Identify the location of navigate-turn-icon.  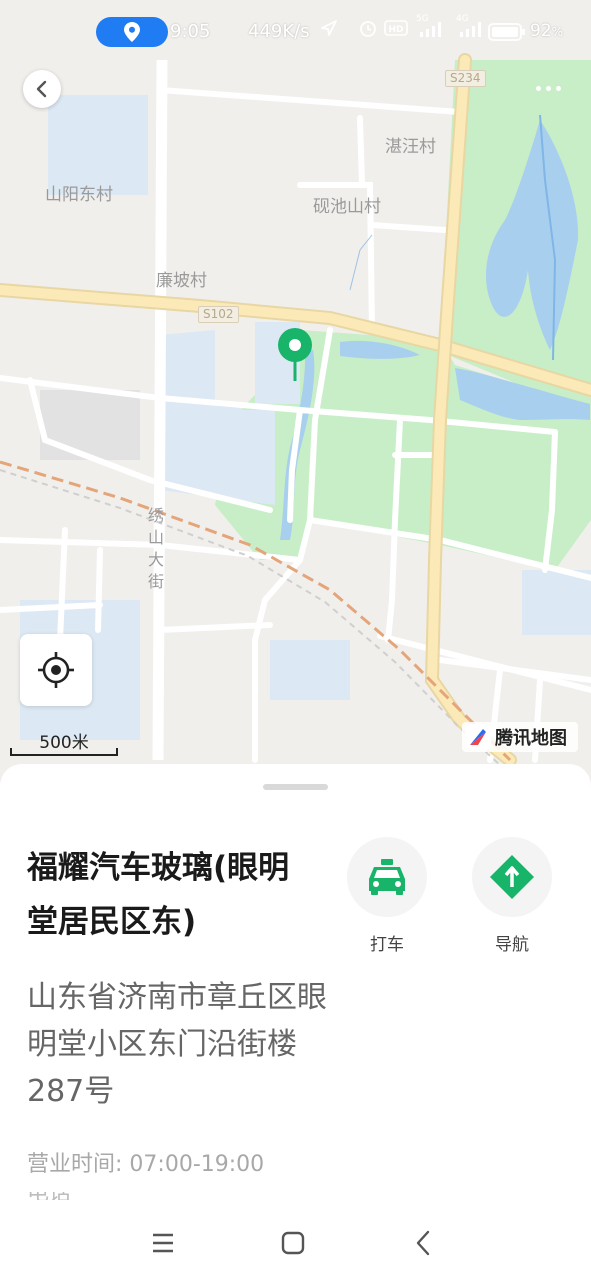
(512, 877).